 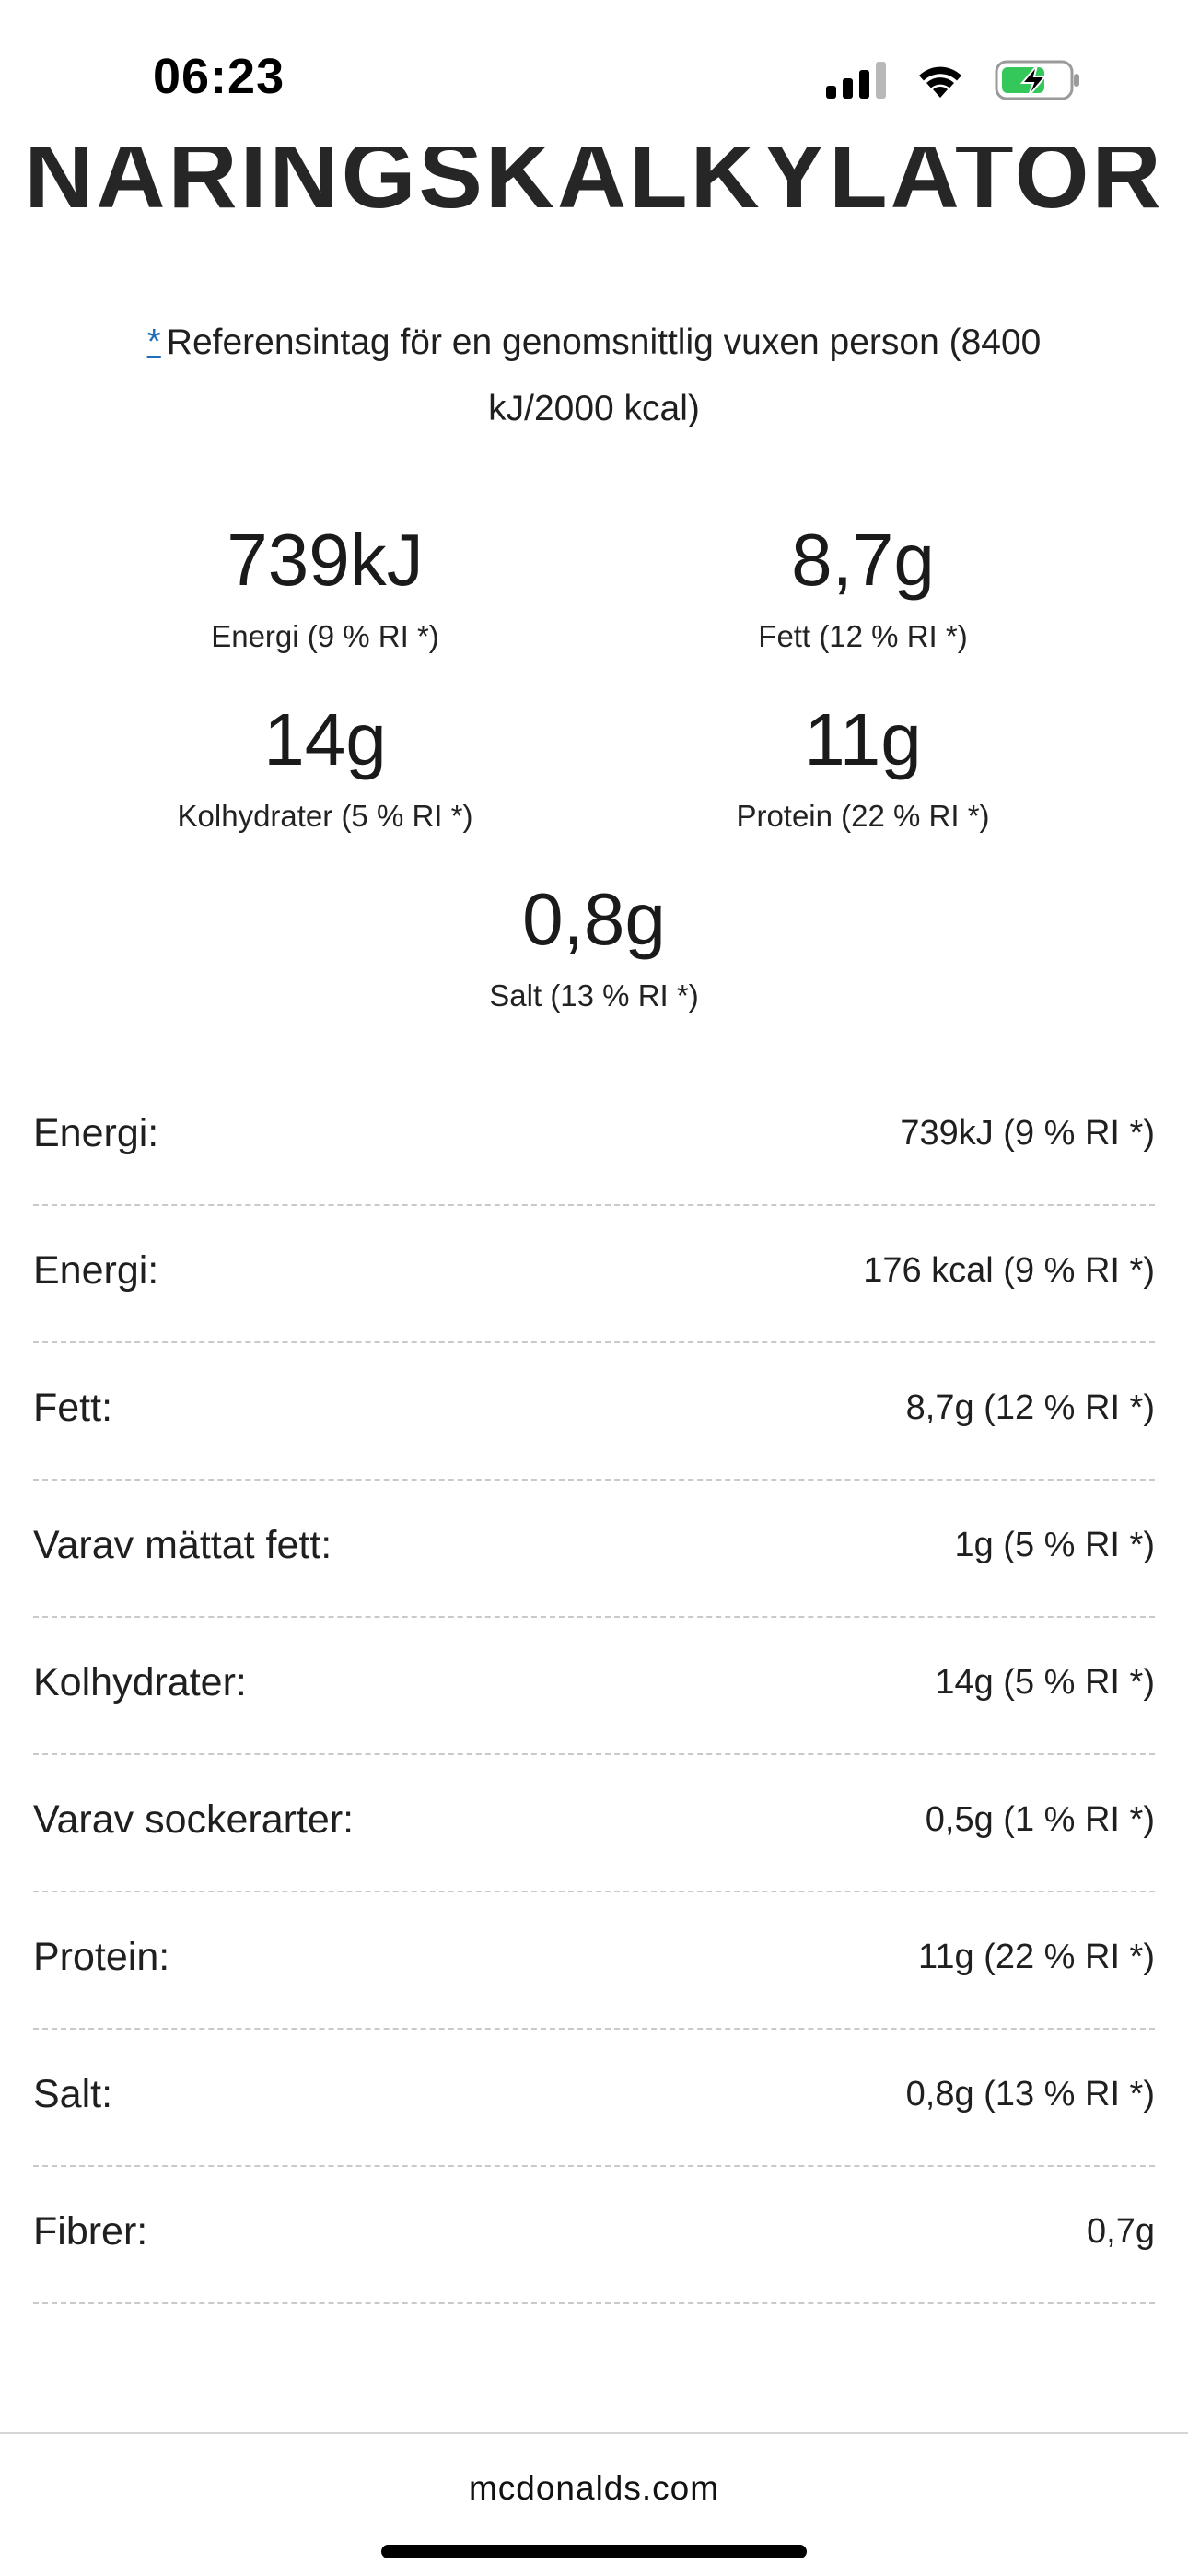 What do you see at coordinates (594, 2551) in the screenshot?
I see `home-indicator` at bounding box center [594, 2551].